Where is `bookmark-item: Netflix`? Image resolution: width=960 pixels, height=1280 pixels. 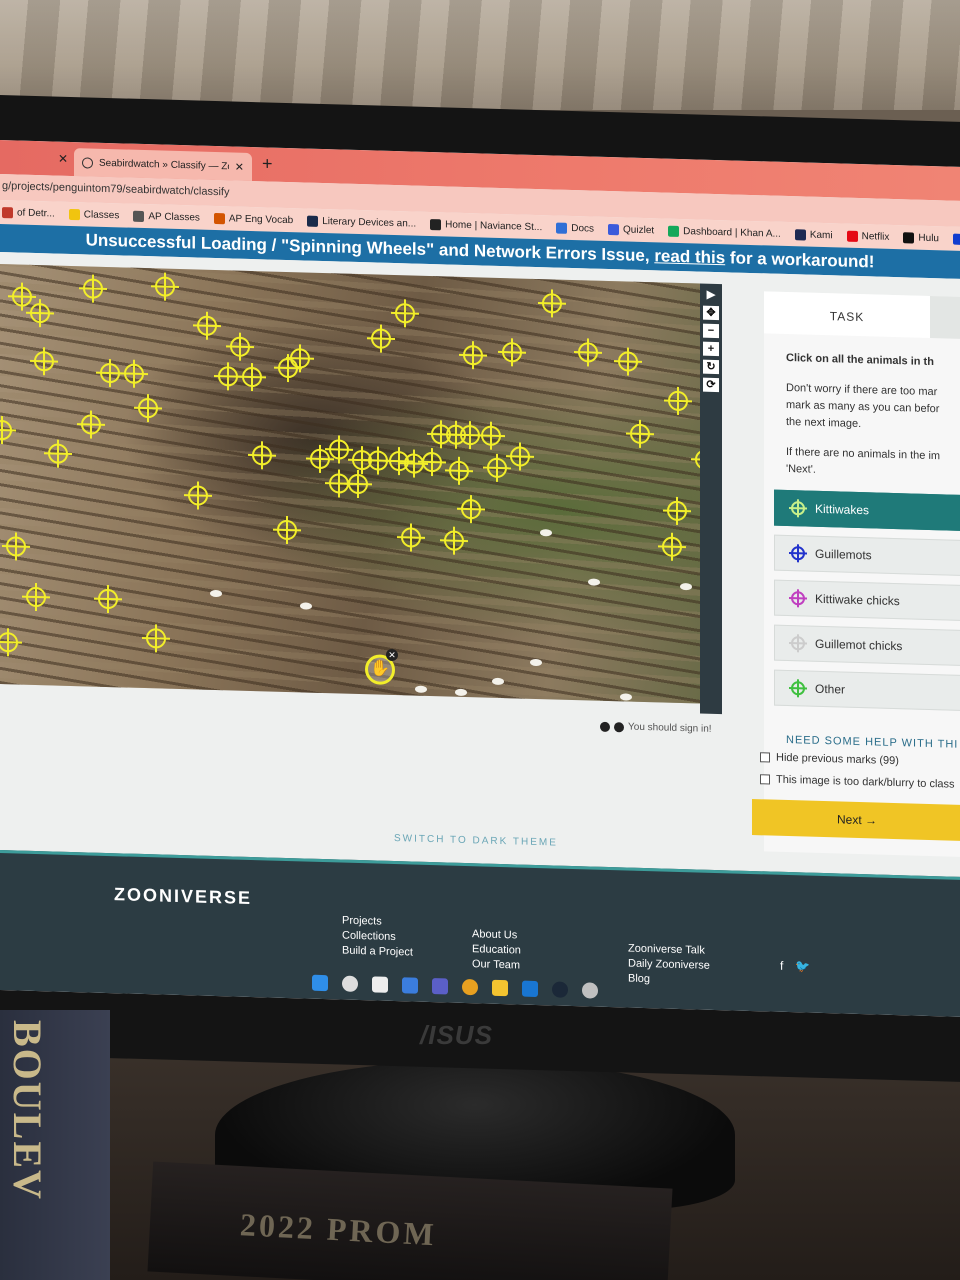
bookmark-item: Netflix is located at coordinates (867, 236).